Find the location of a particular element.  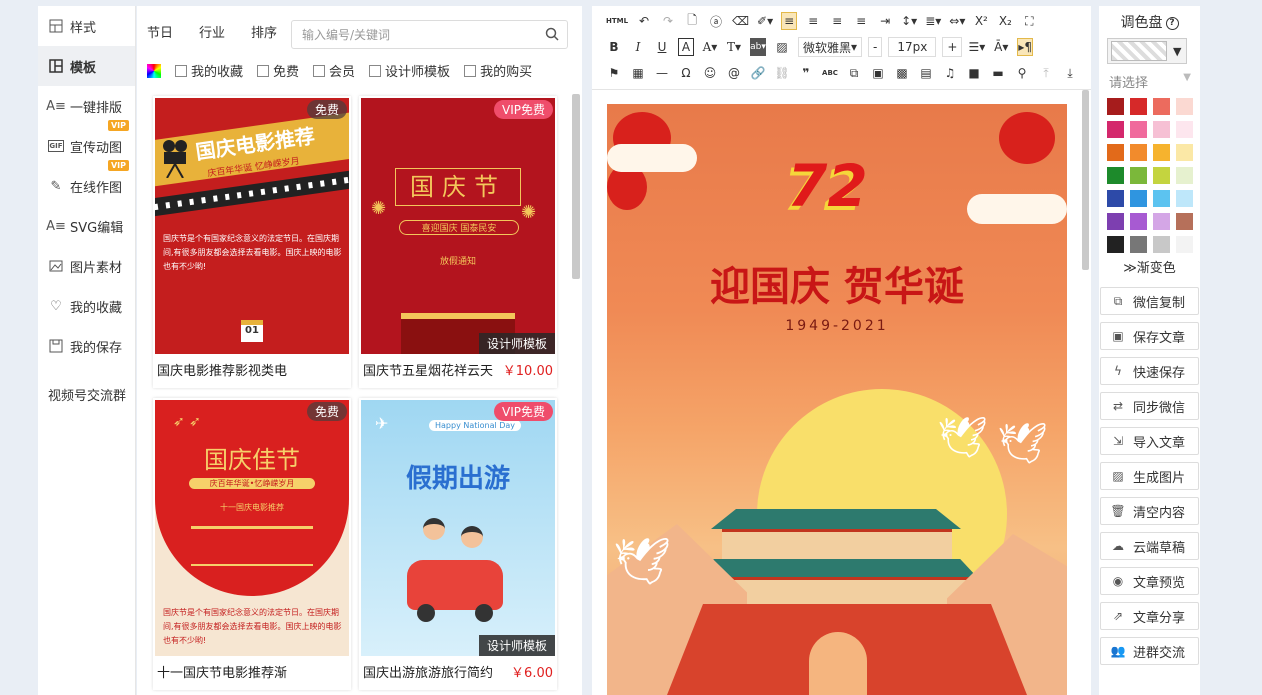

redo-icon: ↷ is located at coordinates (668, 21).